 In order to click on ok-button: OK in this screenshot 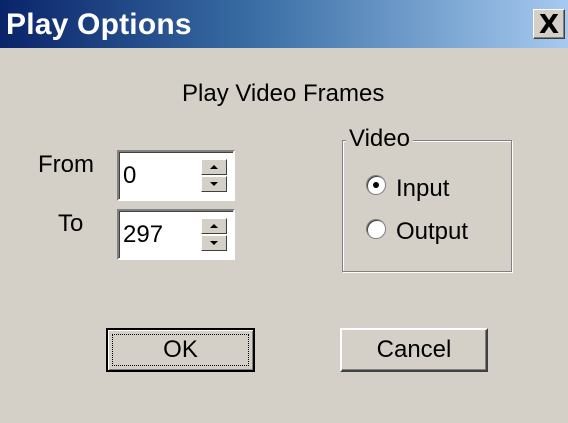, I will do `click(180, 350)`.